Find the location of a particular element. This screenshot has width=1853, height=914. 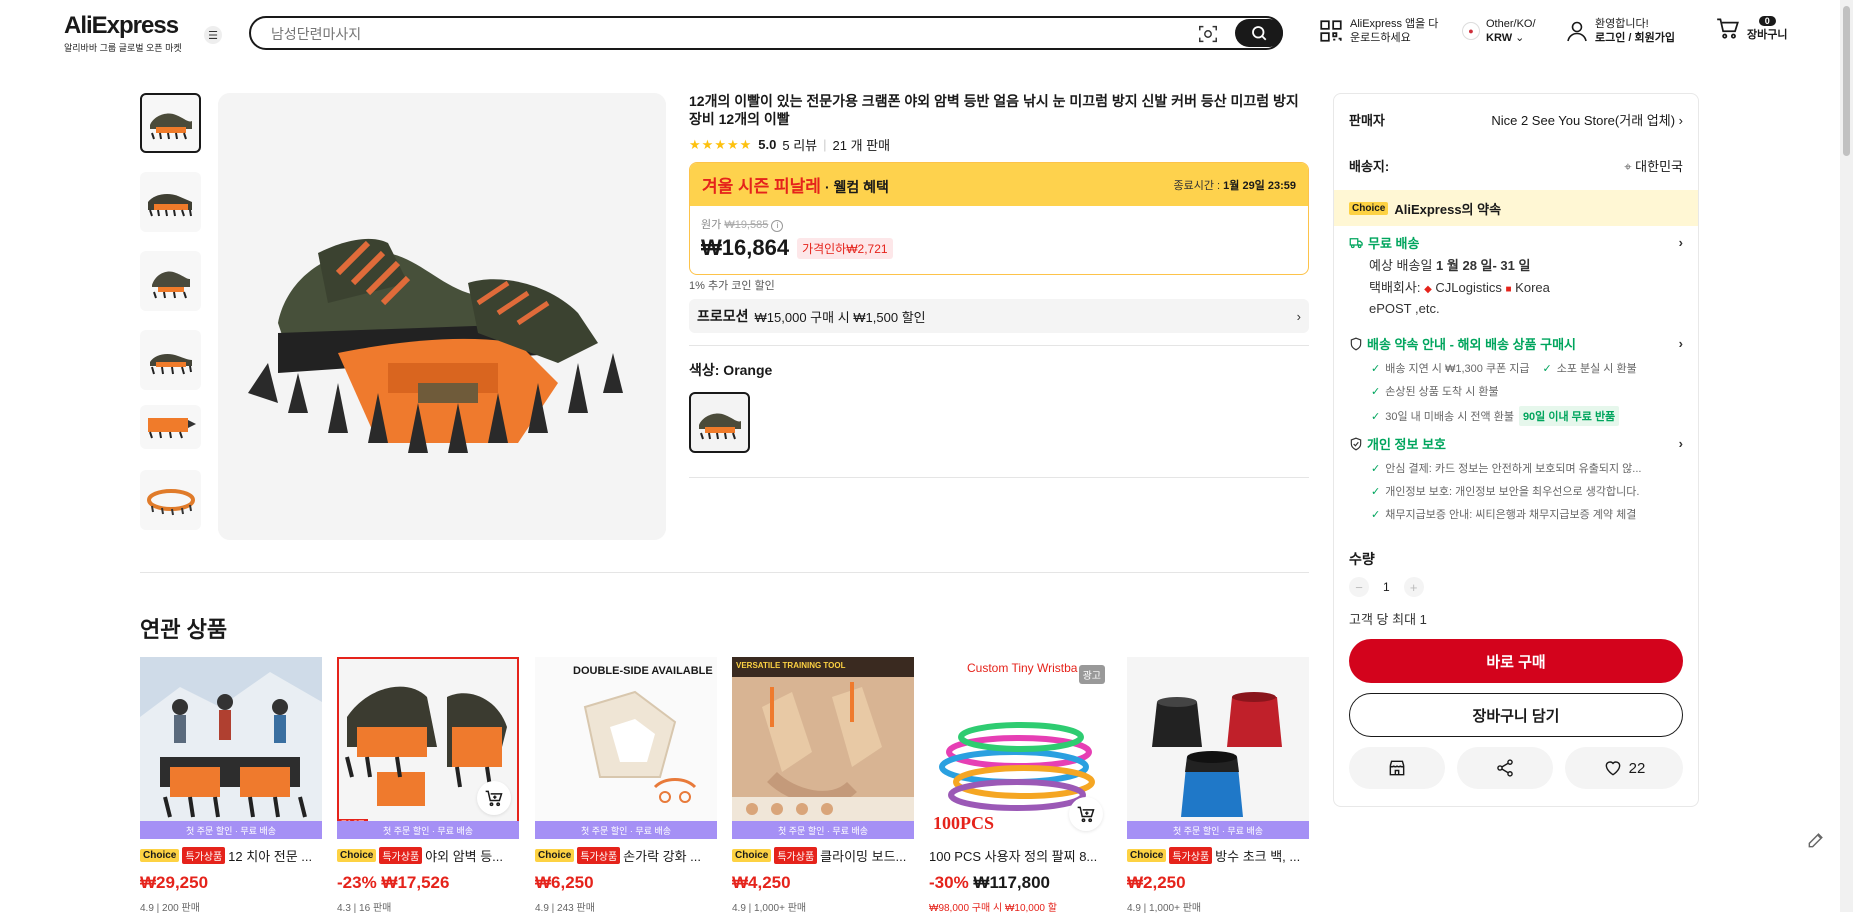

menu-icon: ☰ is located at coordinates (213, 35).